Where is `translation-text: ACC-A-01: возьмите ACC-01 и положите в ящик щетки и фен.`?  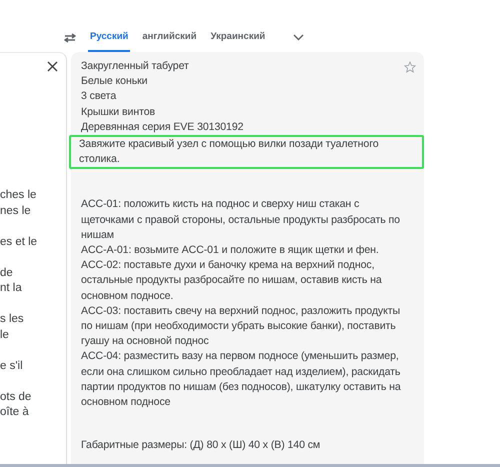 translation-text: ACC-A-01: возьмите ACC-01 и положите в ящик щетки и фен. is located at coordinates (230, 250).